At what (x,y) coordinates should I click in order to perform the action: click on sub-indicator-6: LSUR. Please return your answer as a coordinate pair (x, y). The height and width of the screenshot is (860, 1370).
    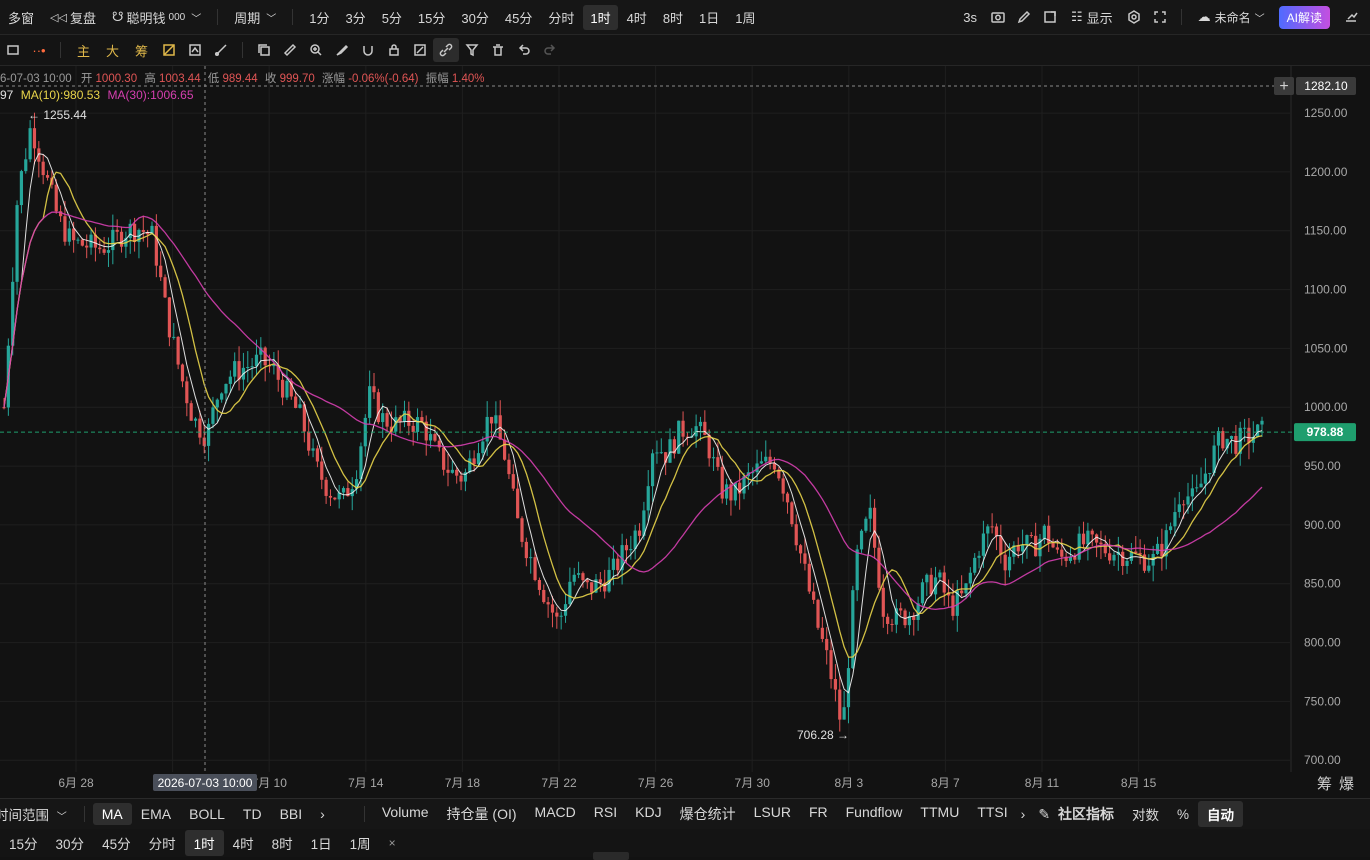
    Looking at the image, I should click on (772, 814).